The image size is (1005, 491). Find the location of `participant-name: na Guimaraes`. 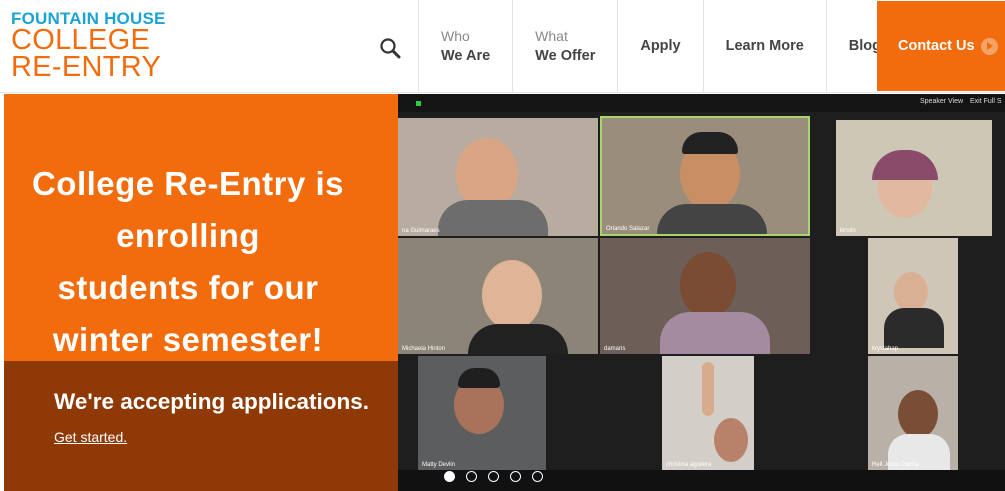

participant-name: na Guimaraes is located at coordinates (421, 231).